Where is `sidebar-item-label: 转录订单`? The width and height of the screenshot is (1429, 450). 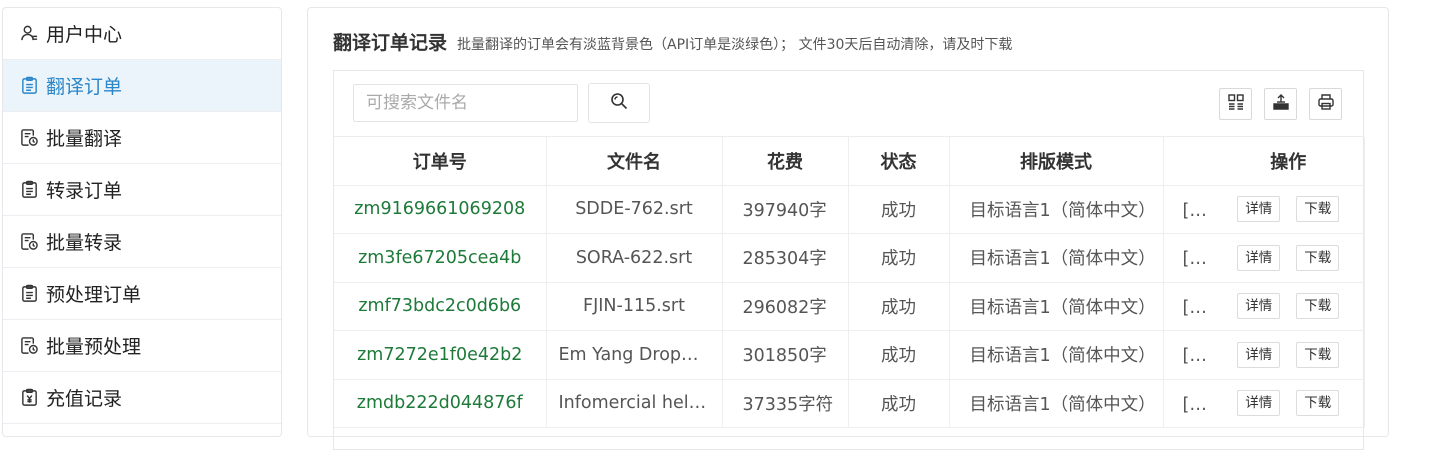
sidebar-item-label: 转录订单 is located at coordinates (84, 191).